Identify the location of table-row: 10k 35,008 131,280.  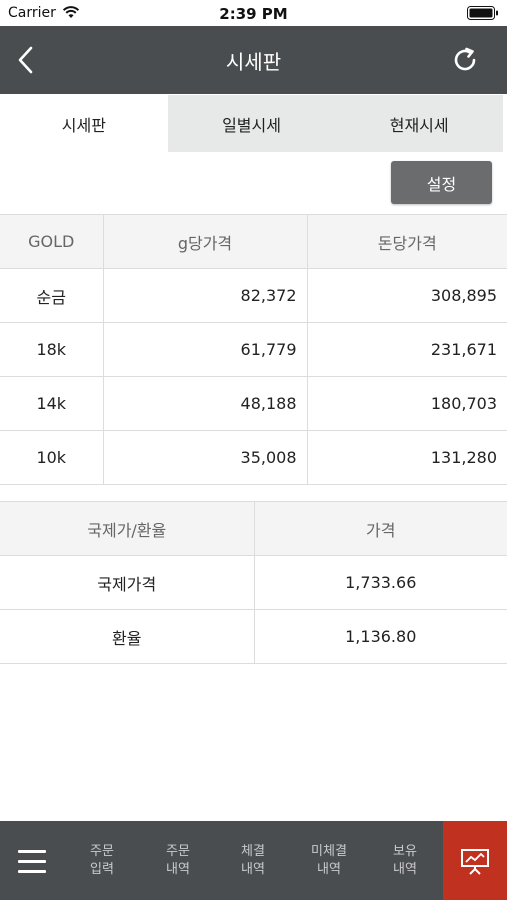
(253, 457).